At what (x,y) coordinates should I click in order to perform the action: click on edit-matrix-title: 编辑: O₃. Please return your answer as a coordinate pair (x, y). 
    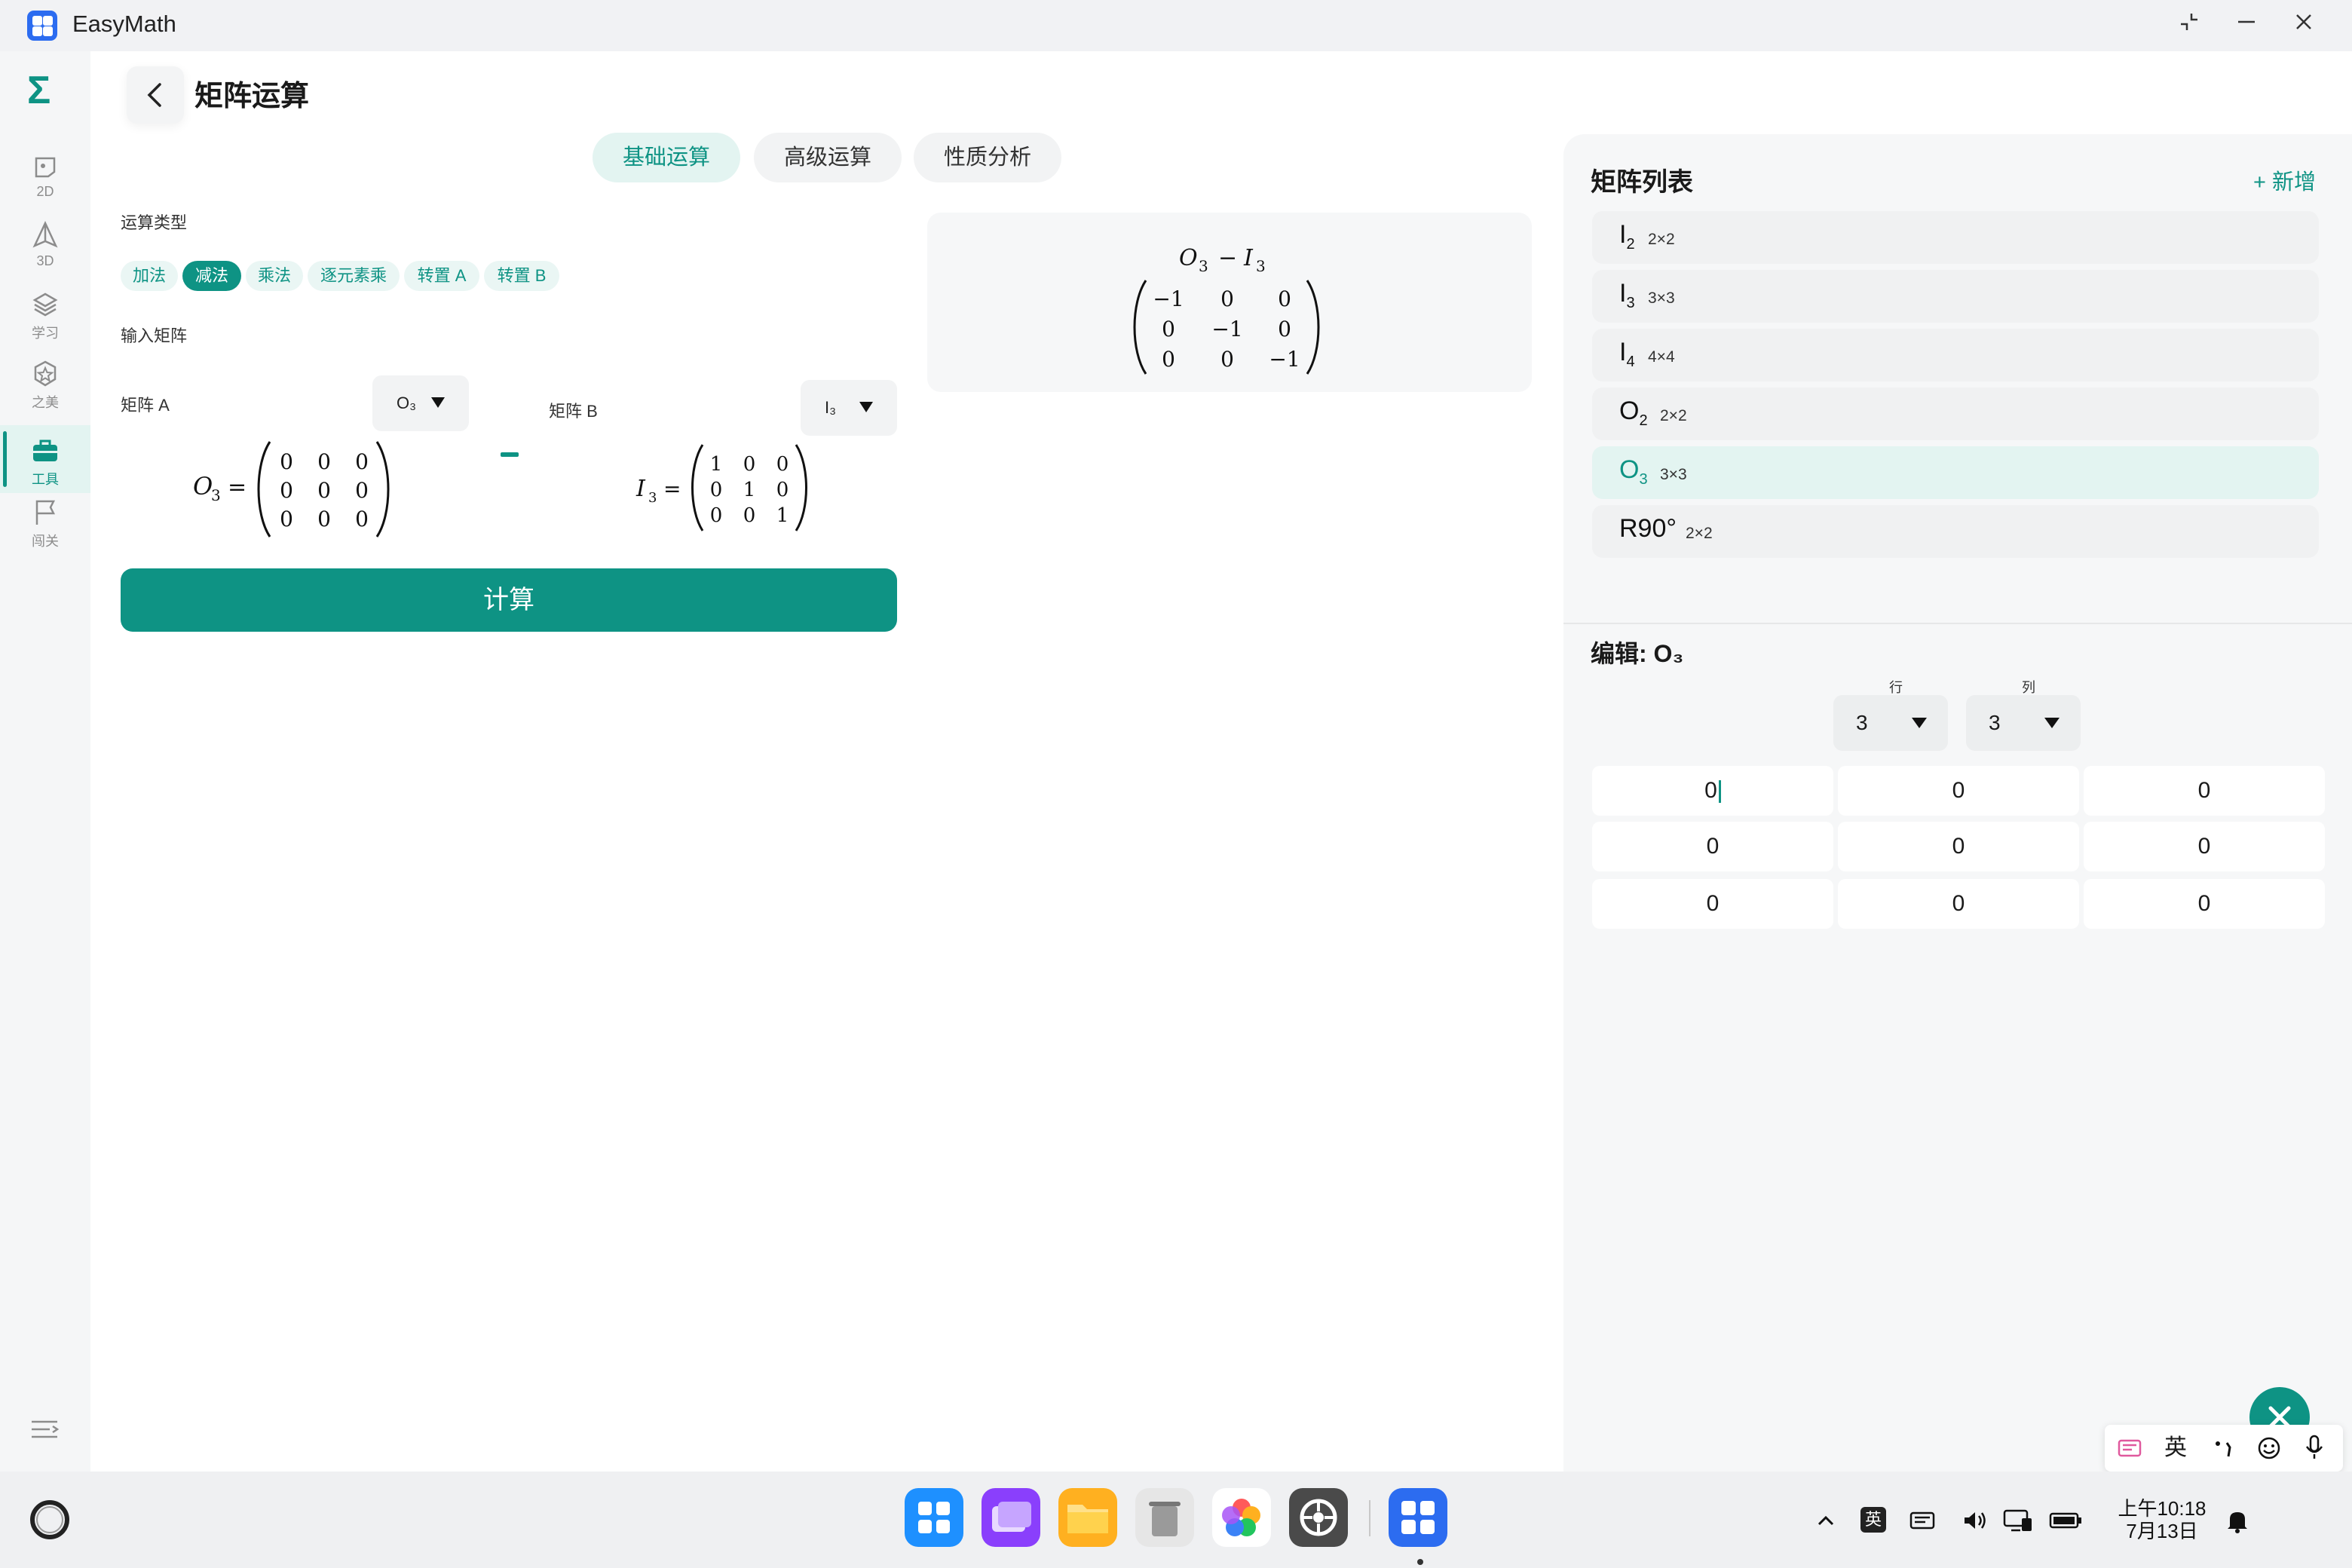
    Looking at the image, I should click on (1637, 653).